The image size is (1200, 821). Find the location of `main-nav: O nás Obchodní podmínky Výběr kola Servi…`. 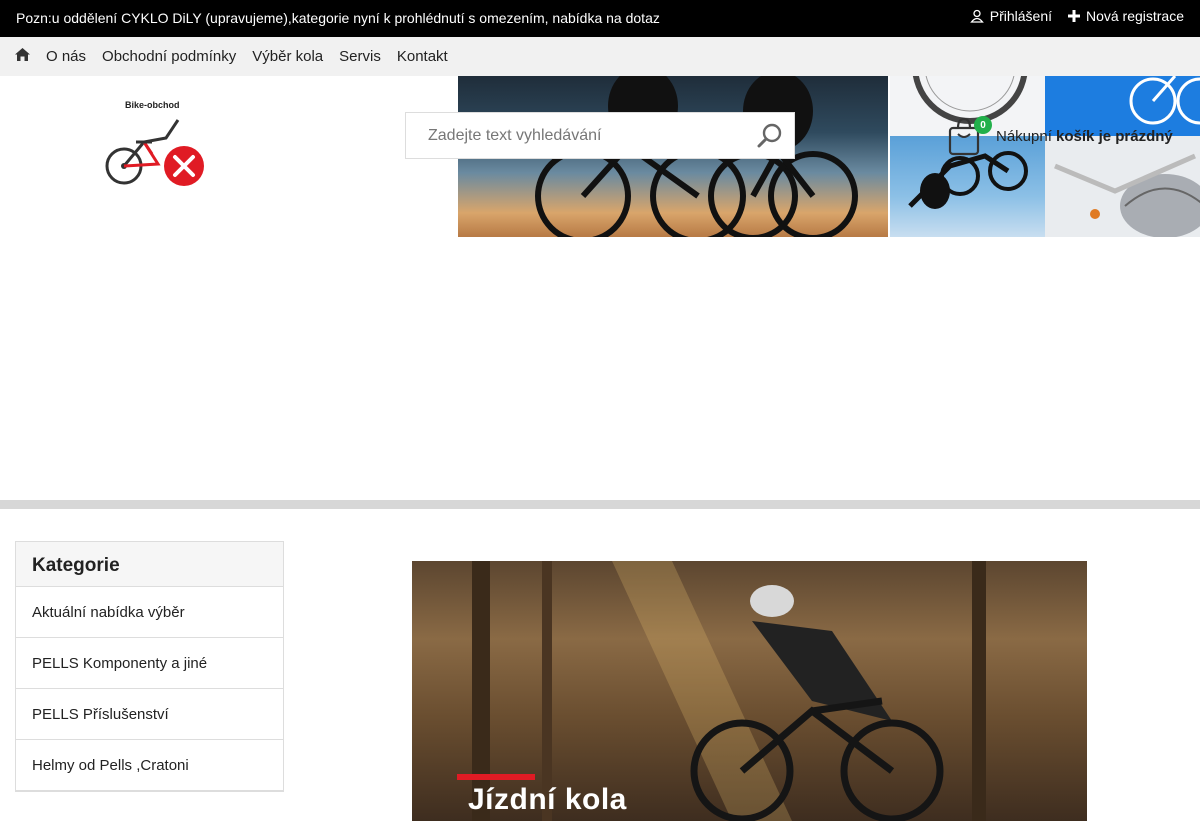

main-nav: O nás Obchodní podmínky Výběr kola Servi… is located at coordinates (600, 56).